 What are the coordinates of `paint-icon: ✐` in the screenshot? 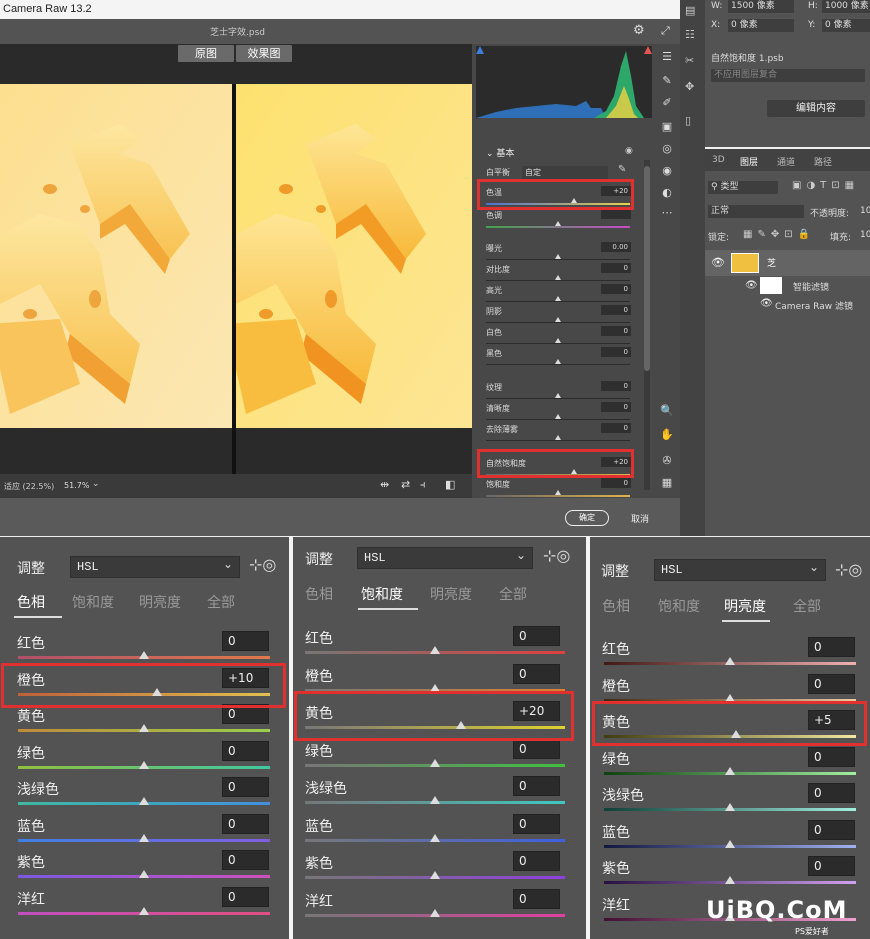 It's located at (667, 102).